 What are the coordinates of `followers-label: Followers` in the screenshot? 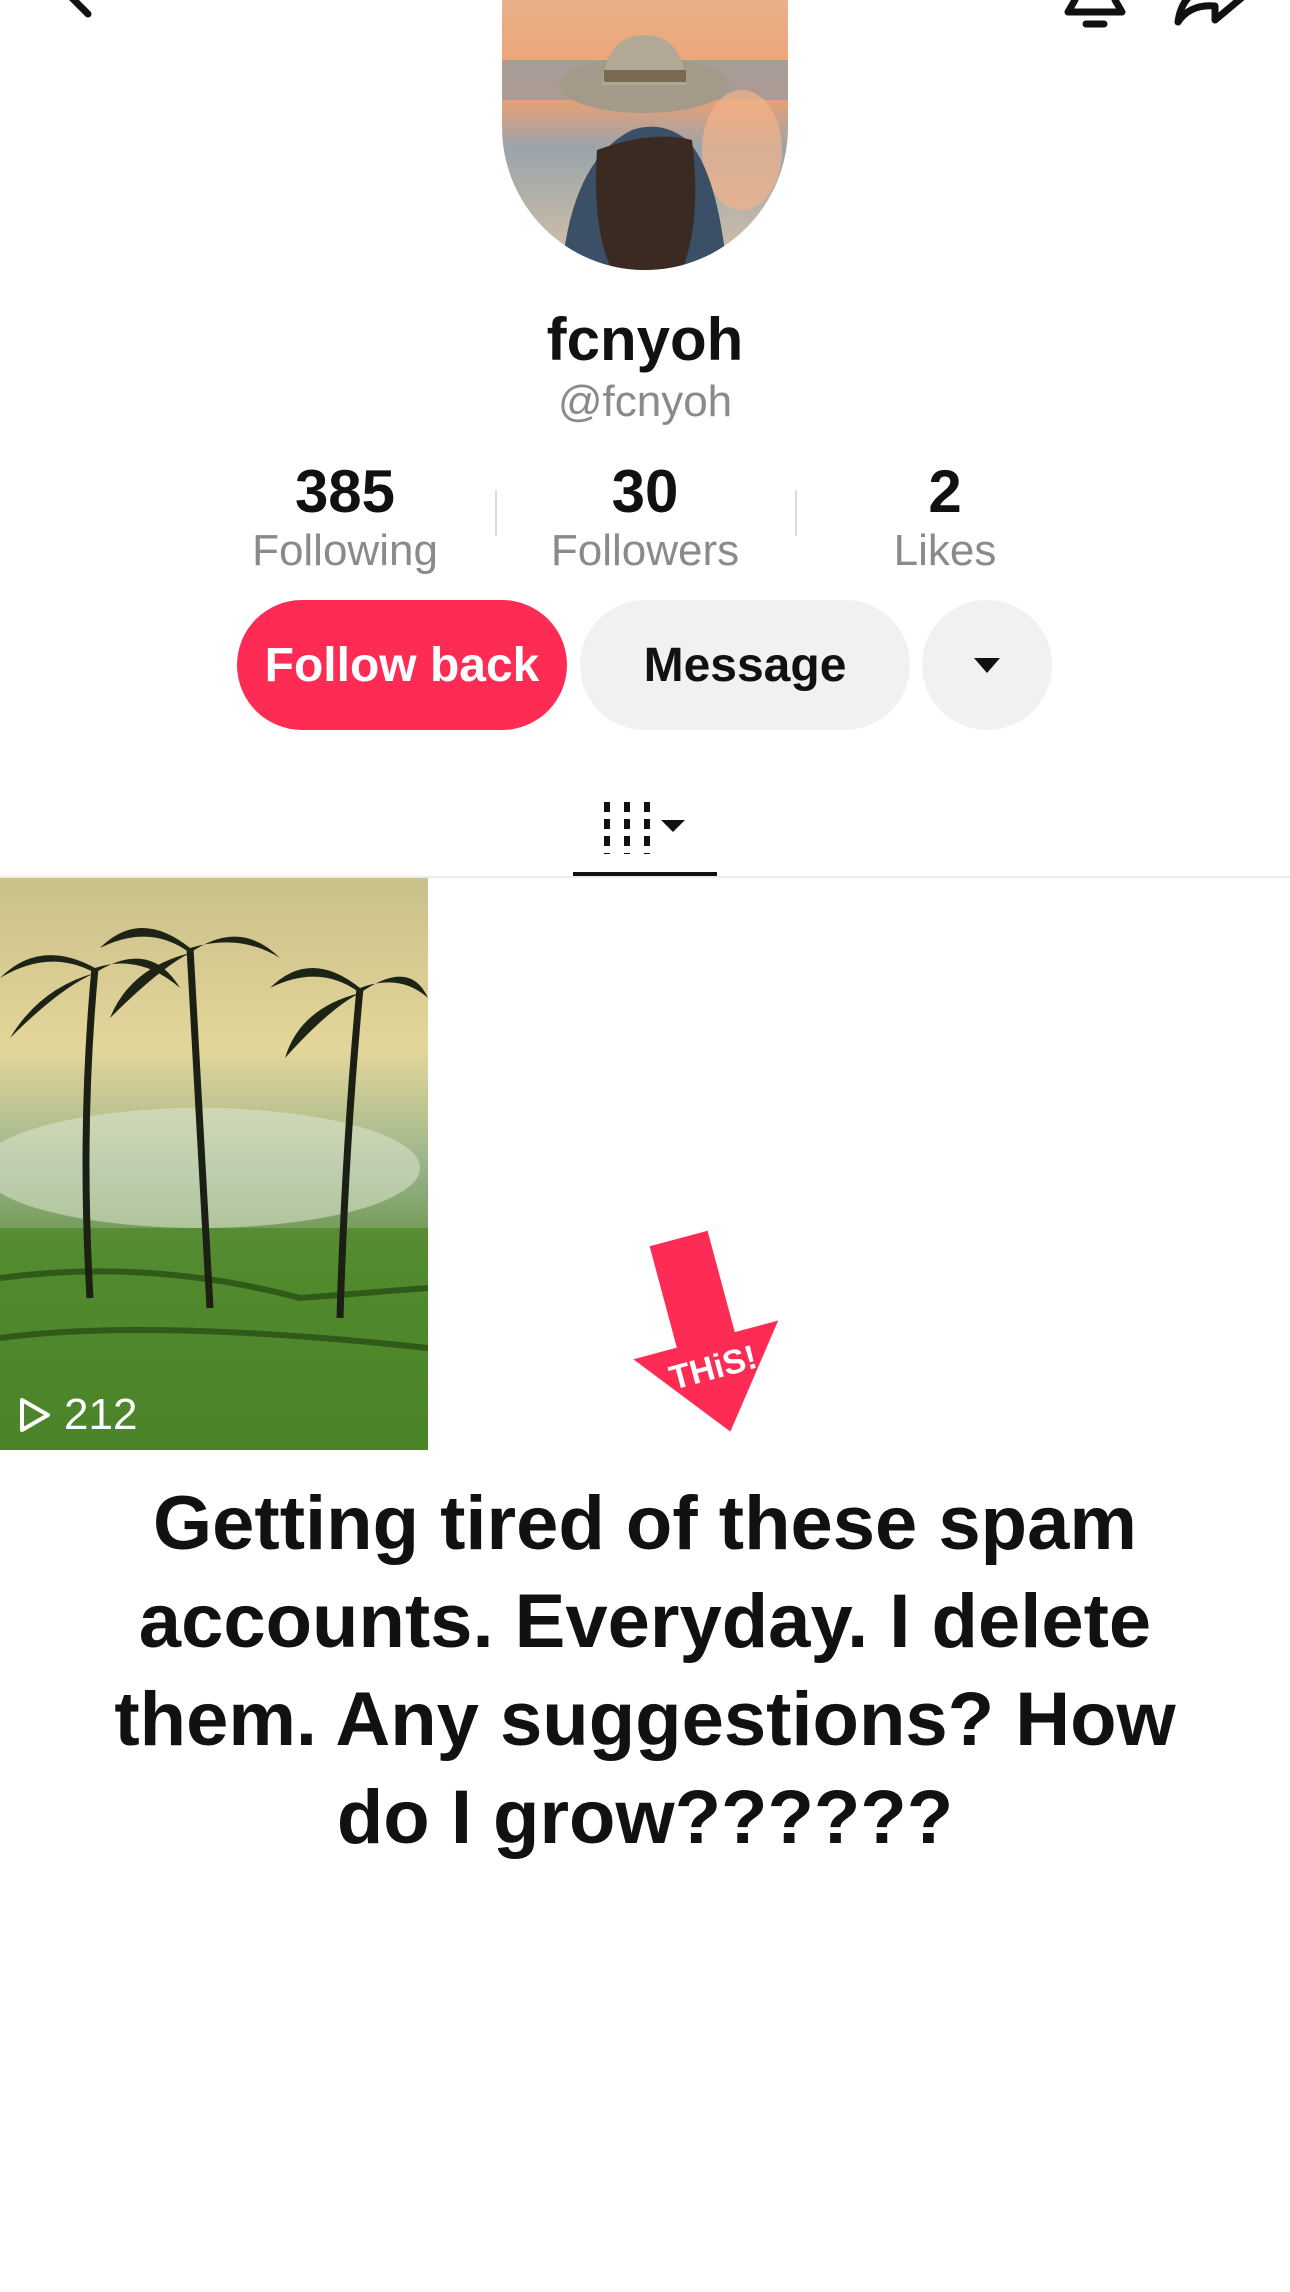 It's located at (645, 550).